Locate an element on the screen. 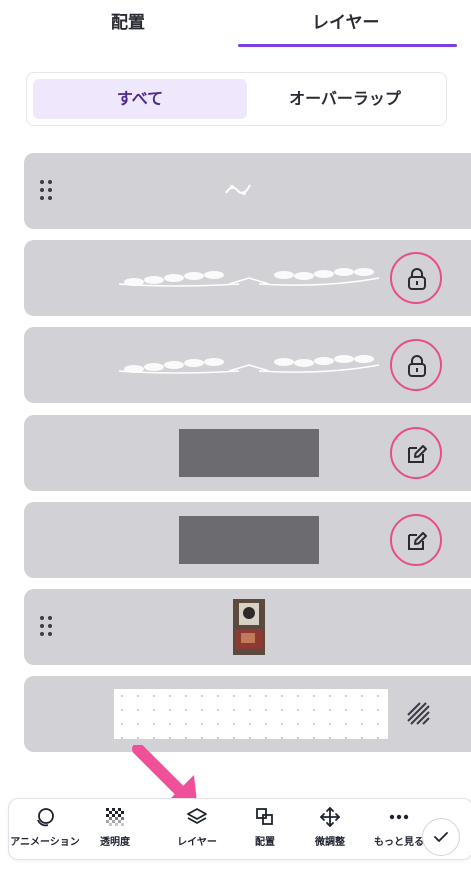 This screenshot has height=873, width=471. active-tab-indicator is located at coordinates (347, 45).